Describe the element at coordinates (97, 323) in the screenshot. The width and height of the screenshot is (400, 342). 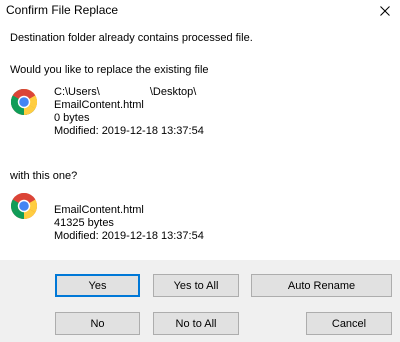
I see `no-button: No` at that location.